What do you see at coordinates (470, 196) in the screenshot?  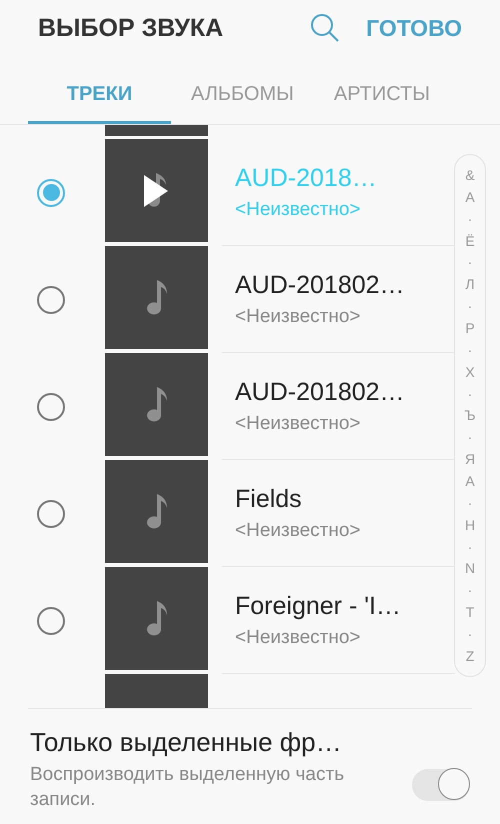 I see `index-letter: А` at bounding box center [470, 196].